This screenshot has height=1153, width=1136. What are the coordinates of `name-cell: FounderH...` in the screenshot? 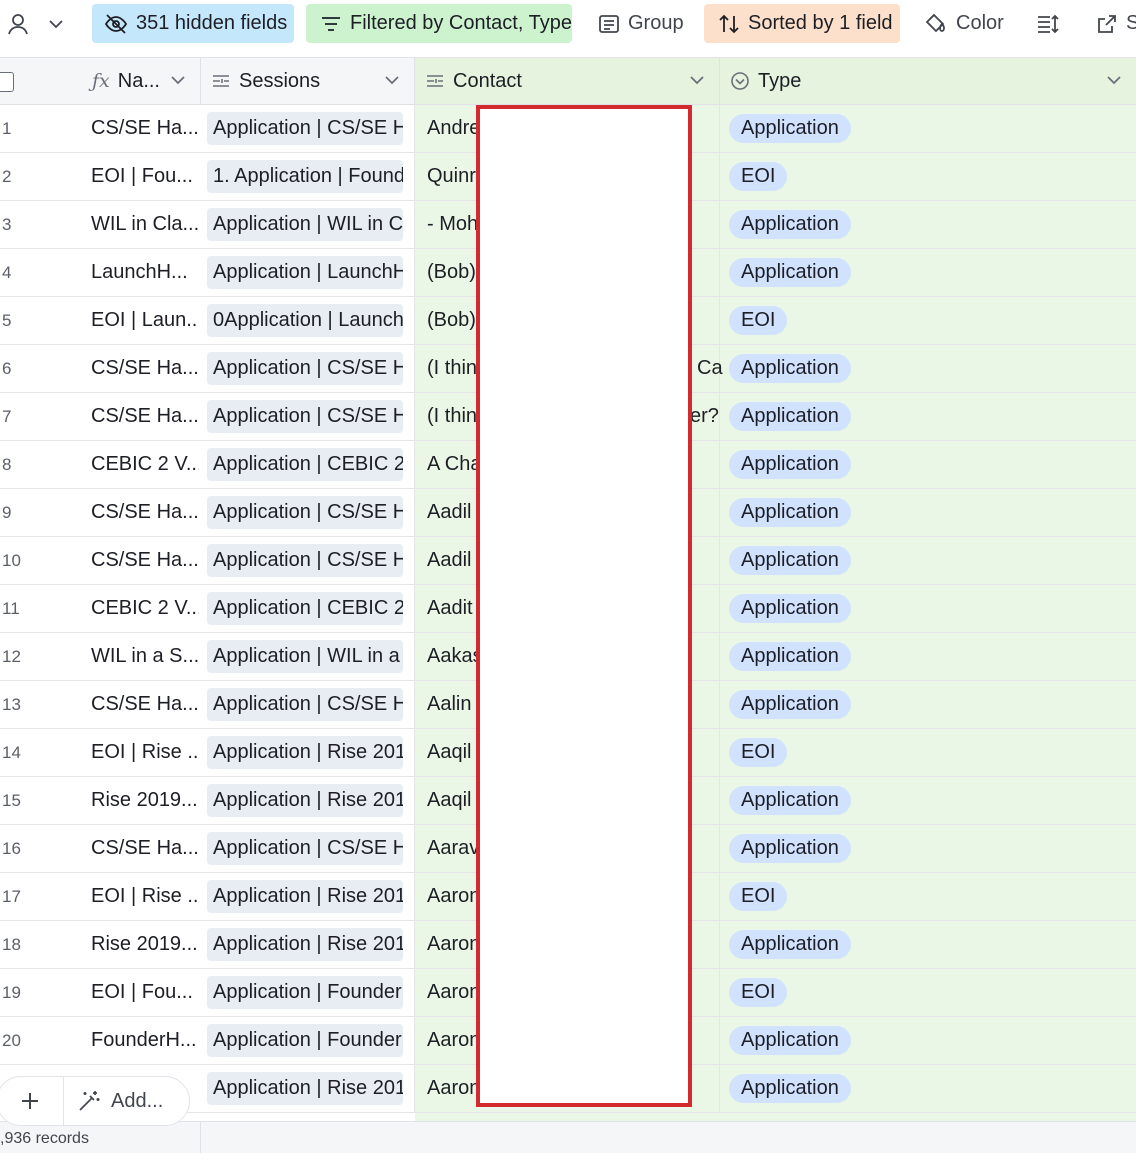 It's located at (145, 1040).